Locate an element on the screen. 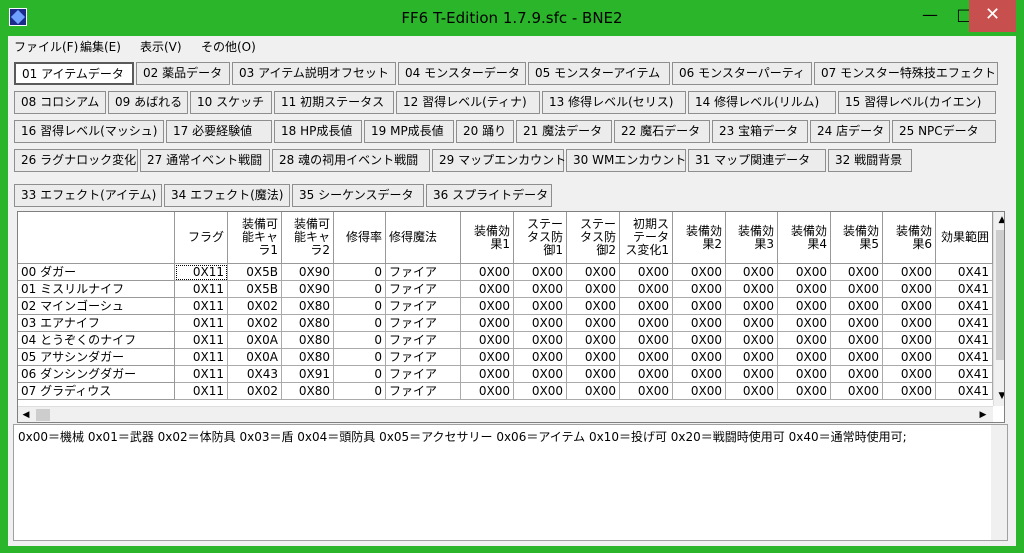 Image resolution: width=1024 pixels, height=553 pixels. col-header: 装備効果1 is located at coordinates (487, 238).